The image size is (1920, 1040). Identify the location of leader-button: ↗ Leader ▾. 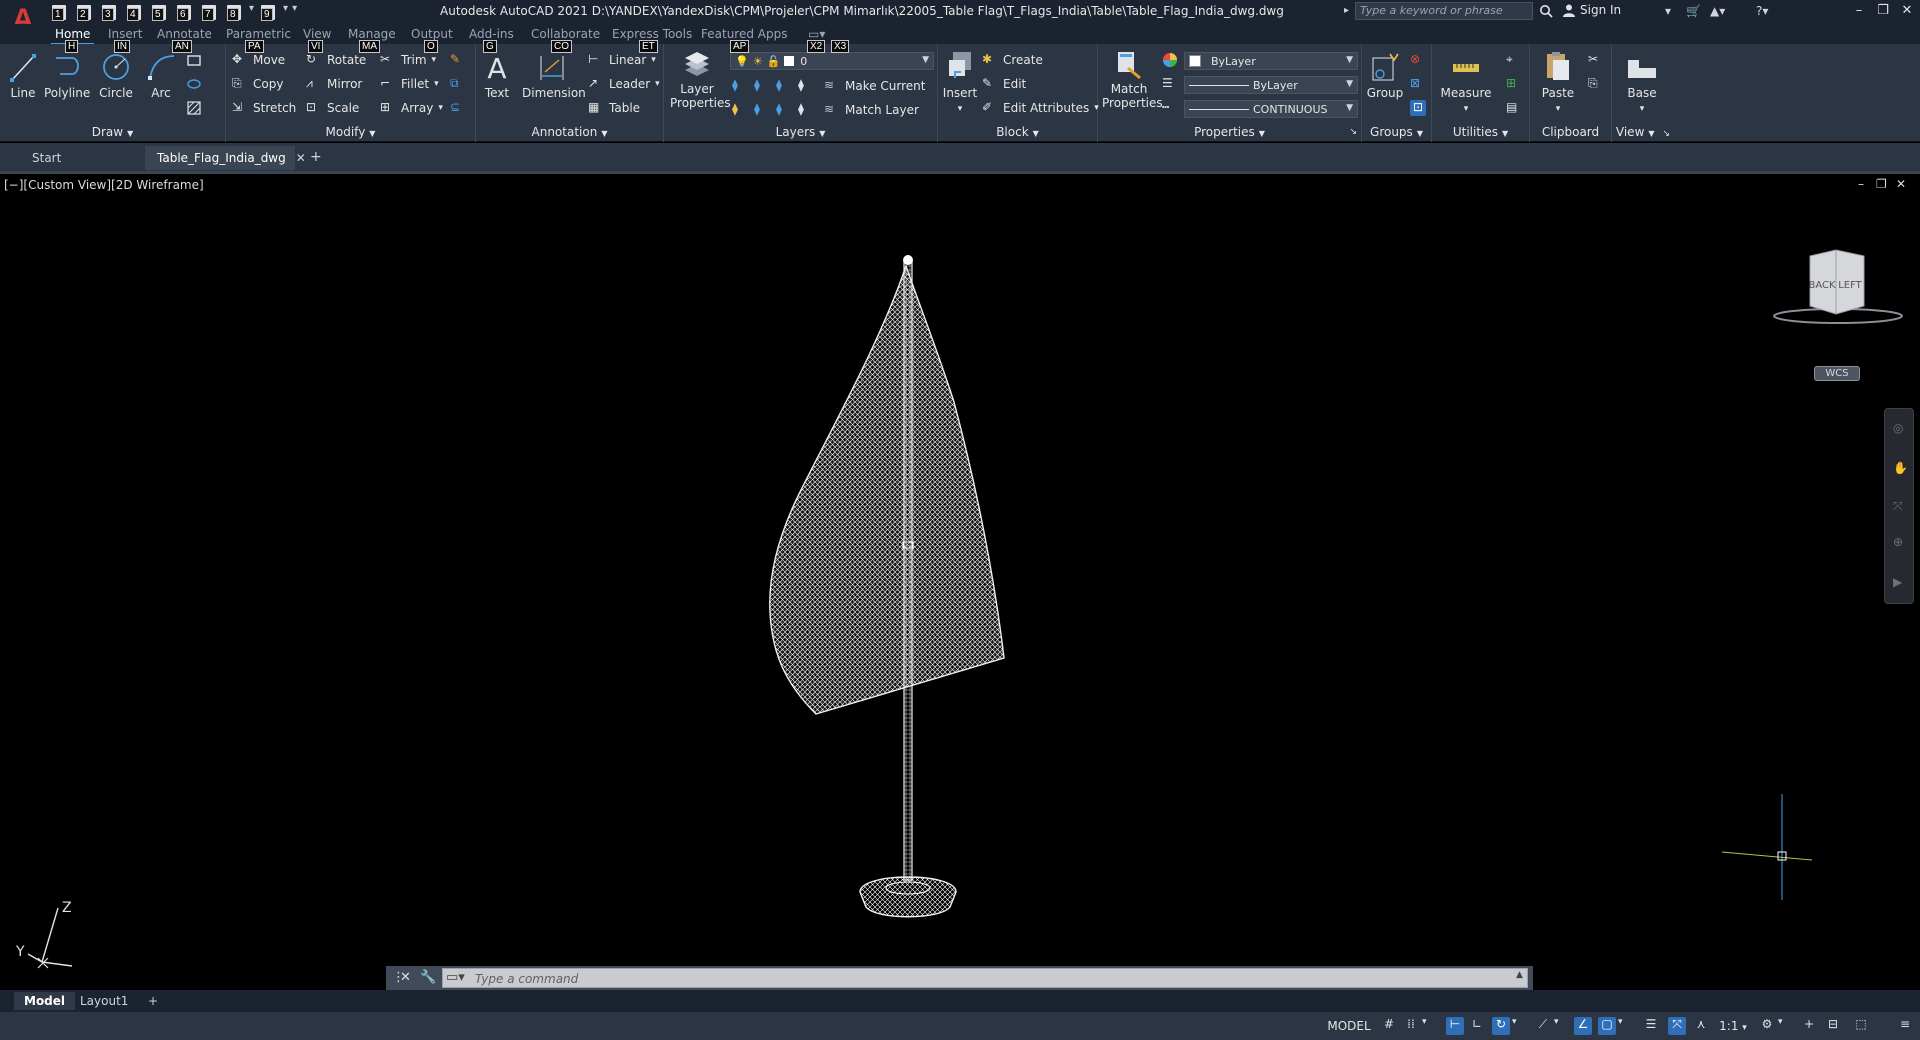
(624, 84).